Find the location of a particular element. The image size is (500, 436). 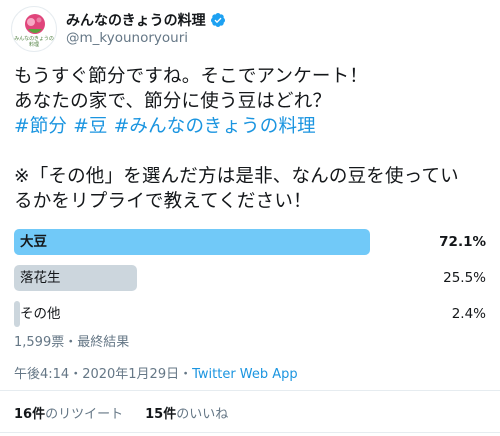

retweets-stat: 16件のリツイート is located at coordinates (68, 412).